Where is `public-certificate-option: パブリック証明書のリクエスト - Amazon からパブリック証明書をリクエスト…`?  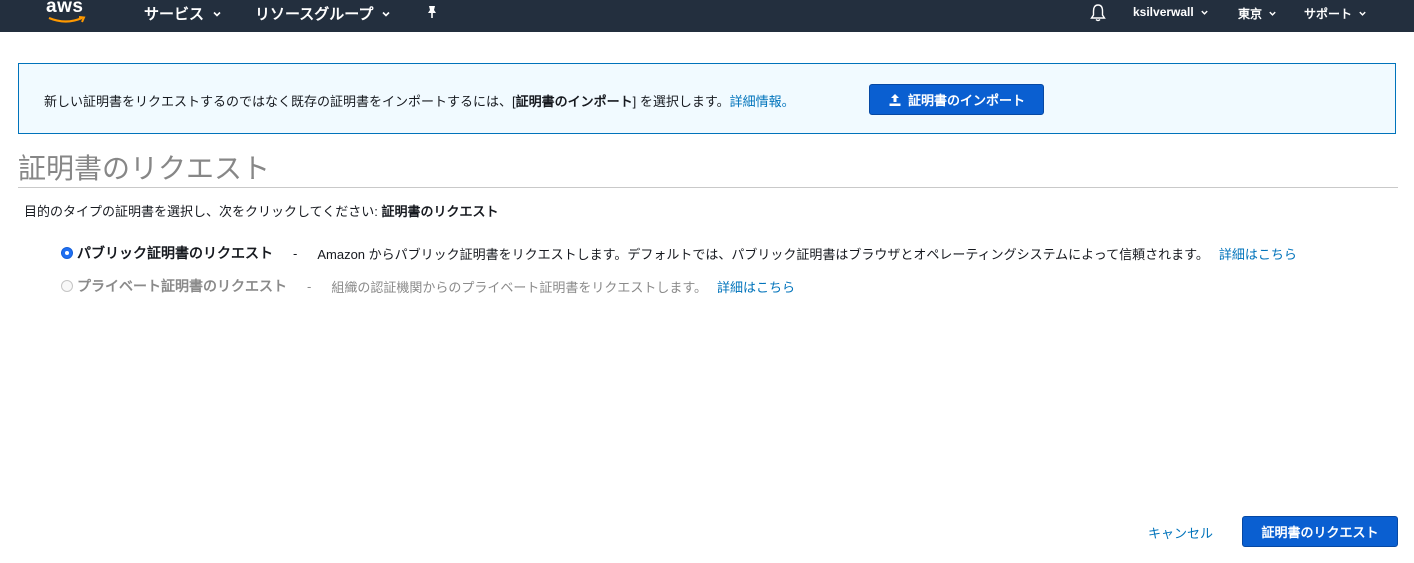 public-certificate-option: パブリック証明書のリクエスト - Amazon からパブリック証明書をリクエスト… is located at coordinates (679, 253).